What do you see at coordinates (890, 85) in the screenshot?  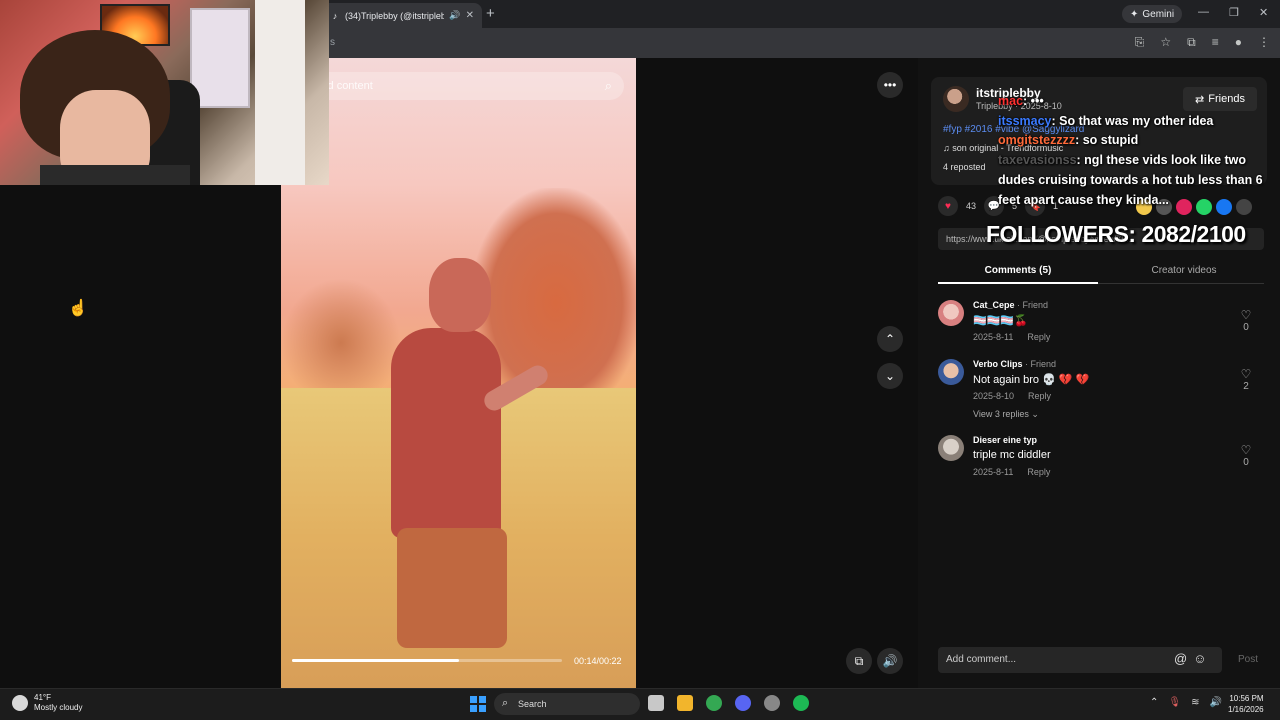 I see `more-options-button: •••` at bounding box center [890, 85].